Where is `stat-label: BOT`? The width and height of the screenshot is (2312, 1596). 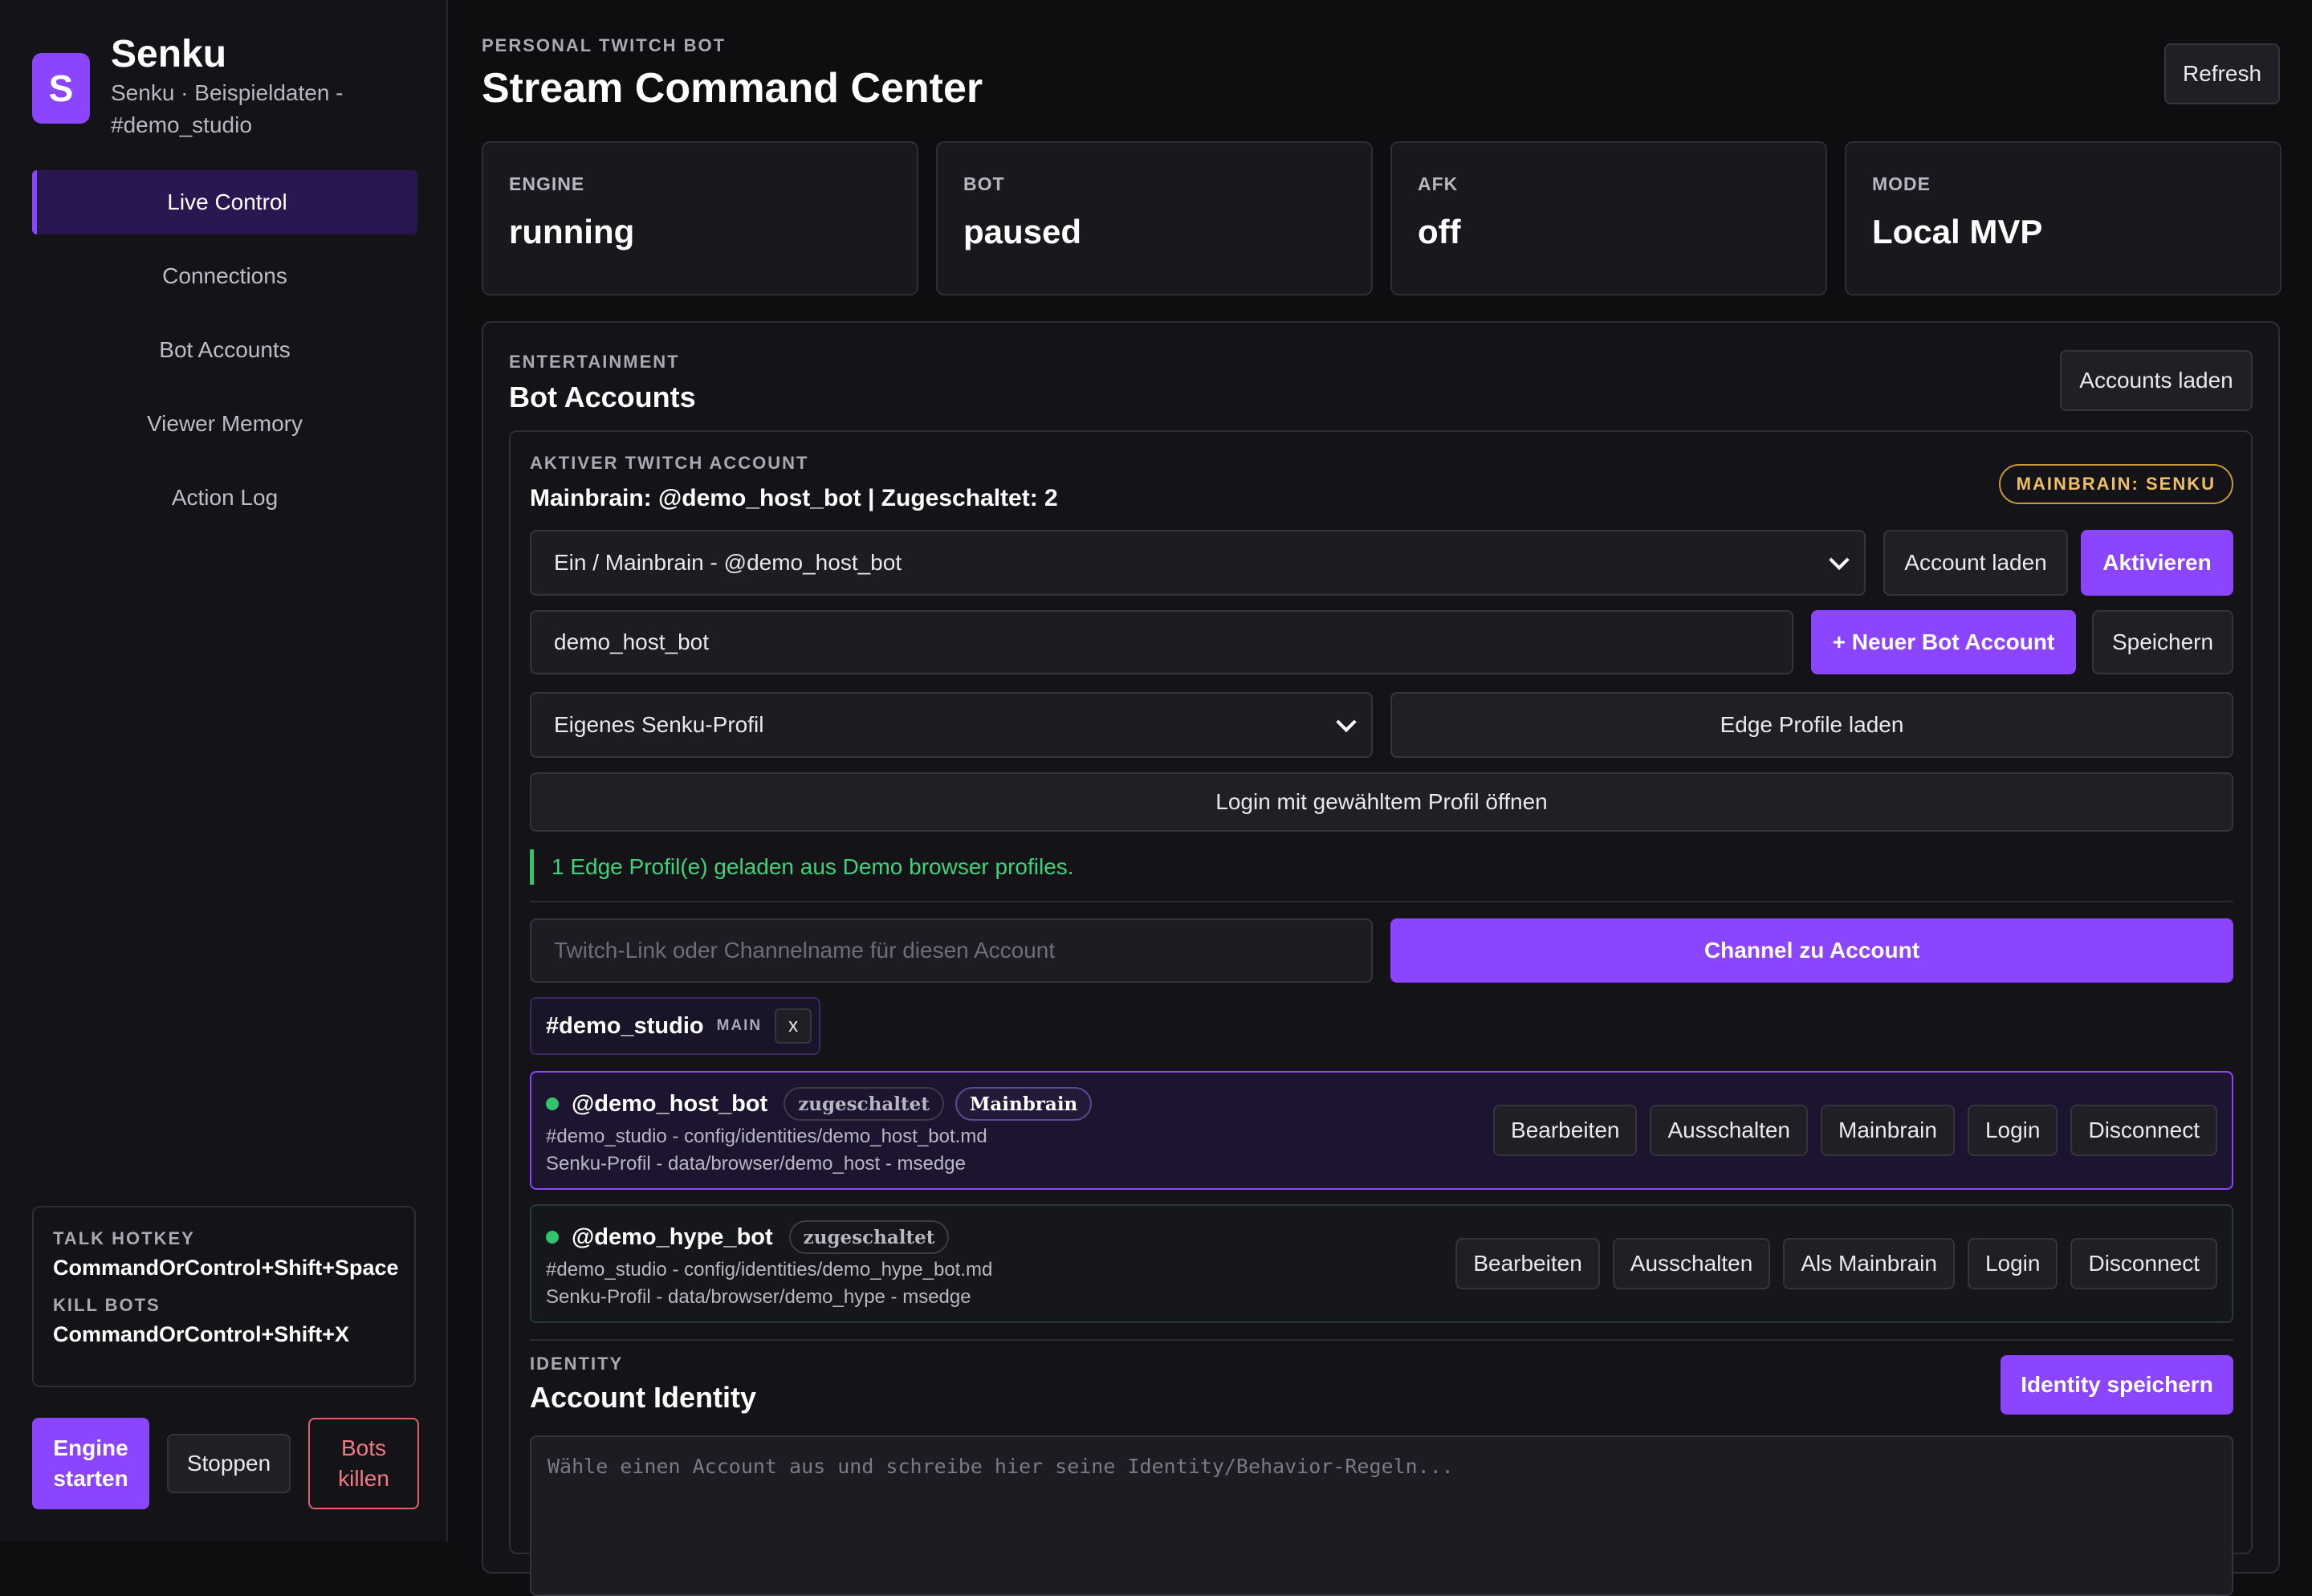
stat-label: BOT is located at coordinates (984, 184).